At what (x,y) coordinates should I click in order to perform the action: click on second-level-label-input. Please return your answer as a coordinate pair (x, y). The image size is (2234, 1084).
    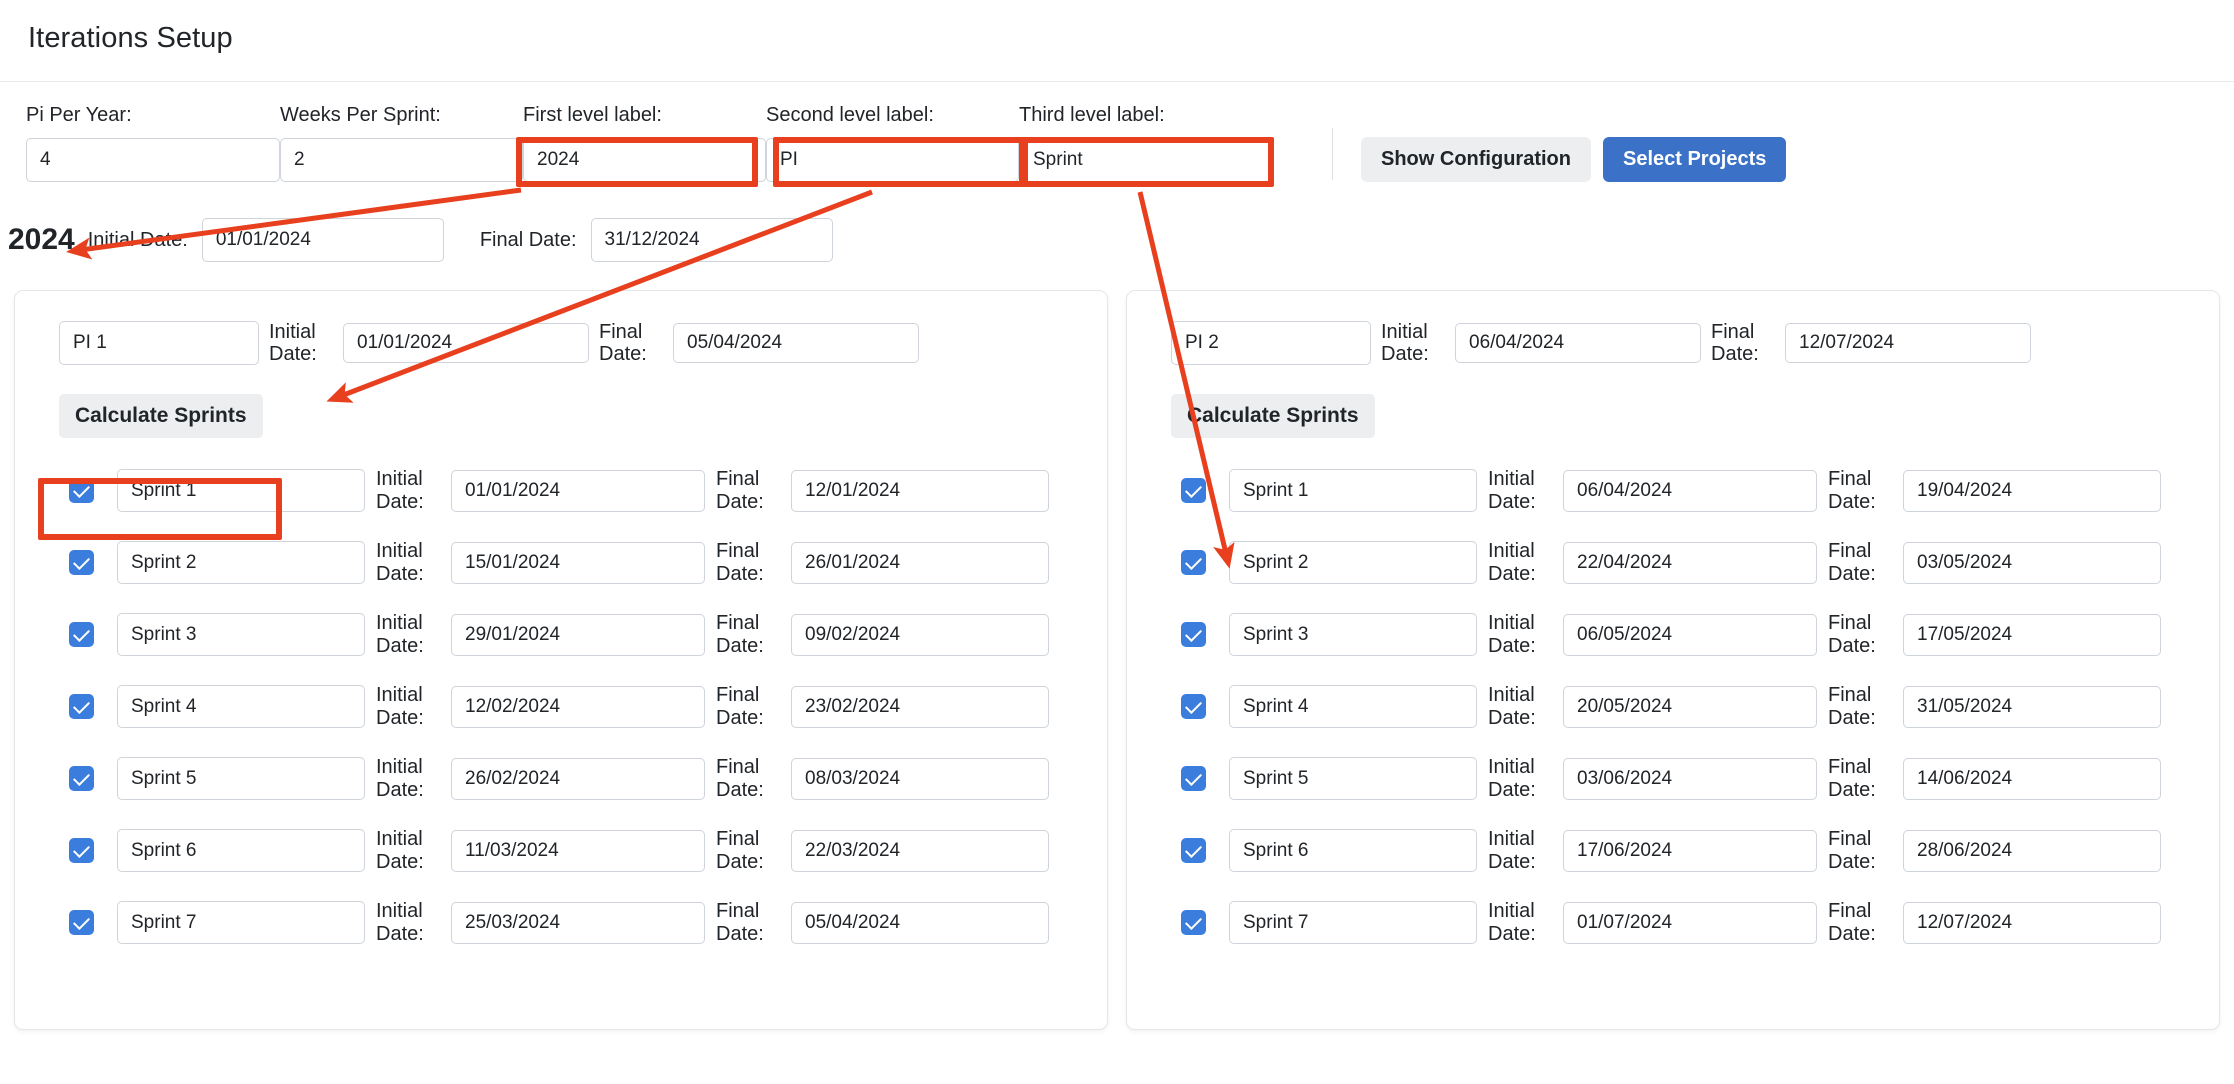
    Looking at the image, I should click on (892, 160).